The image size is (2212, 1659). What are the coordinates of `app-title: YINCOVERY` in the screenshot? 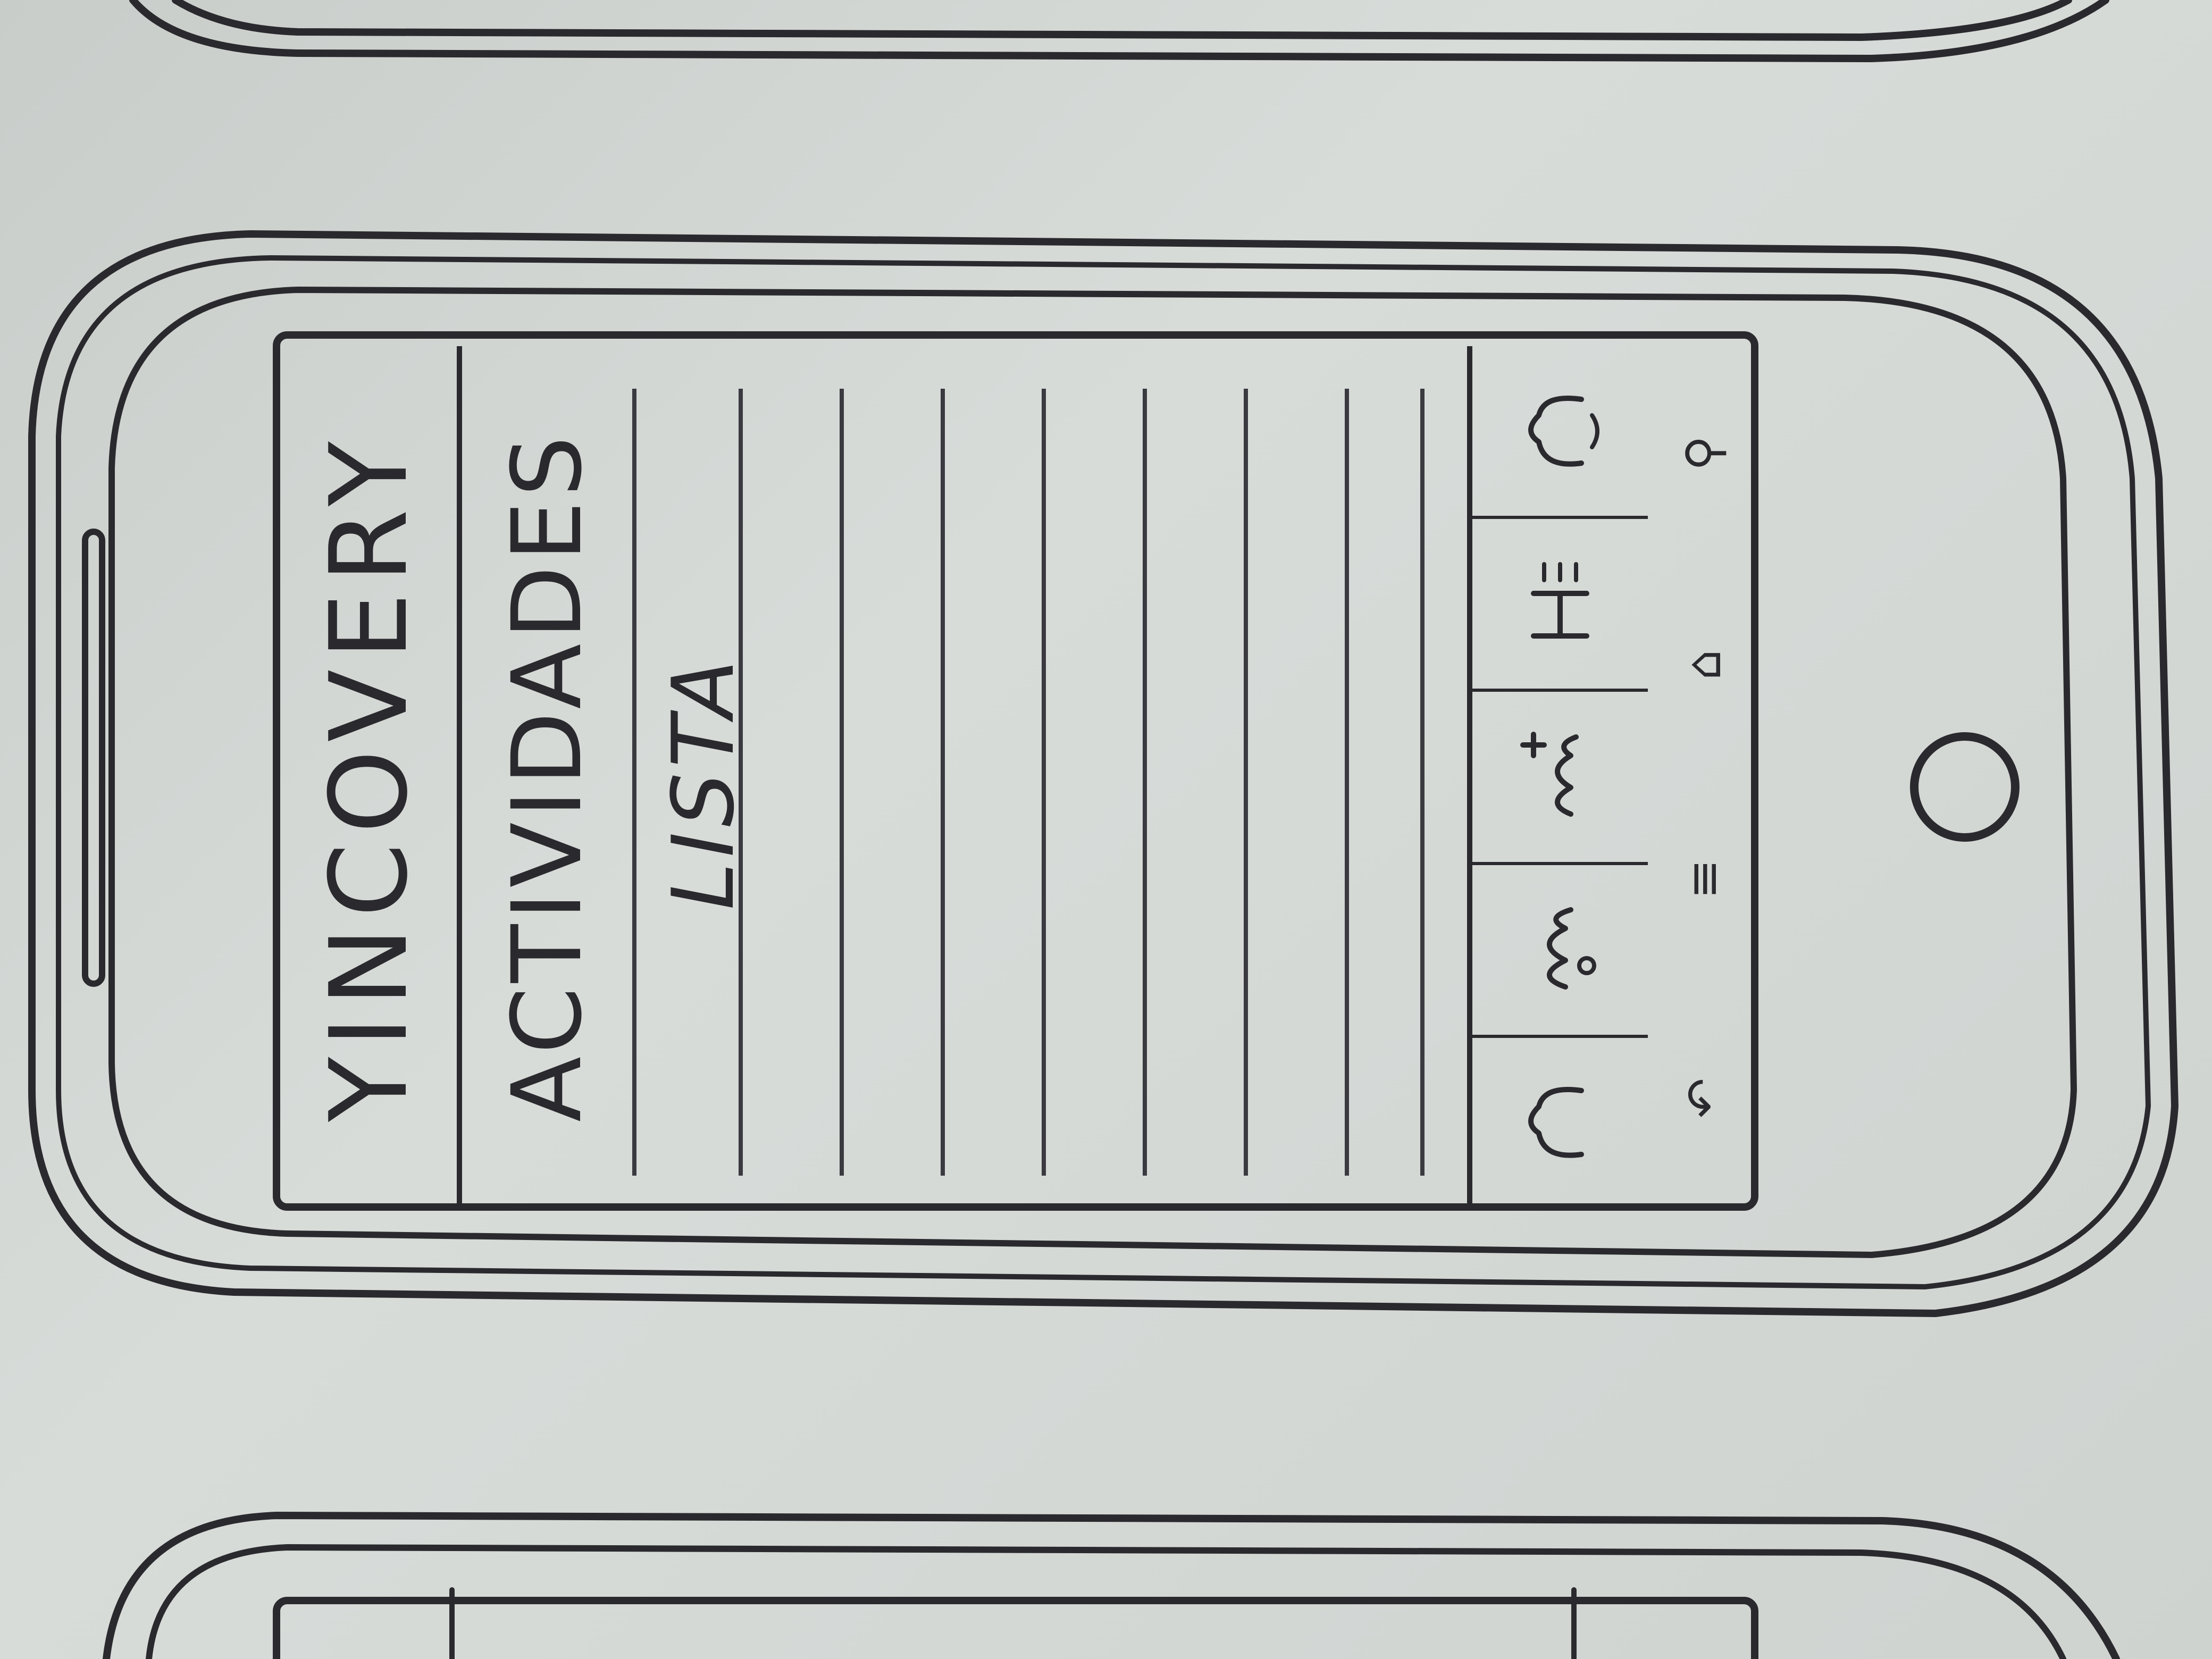 It's located at (369, 777).